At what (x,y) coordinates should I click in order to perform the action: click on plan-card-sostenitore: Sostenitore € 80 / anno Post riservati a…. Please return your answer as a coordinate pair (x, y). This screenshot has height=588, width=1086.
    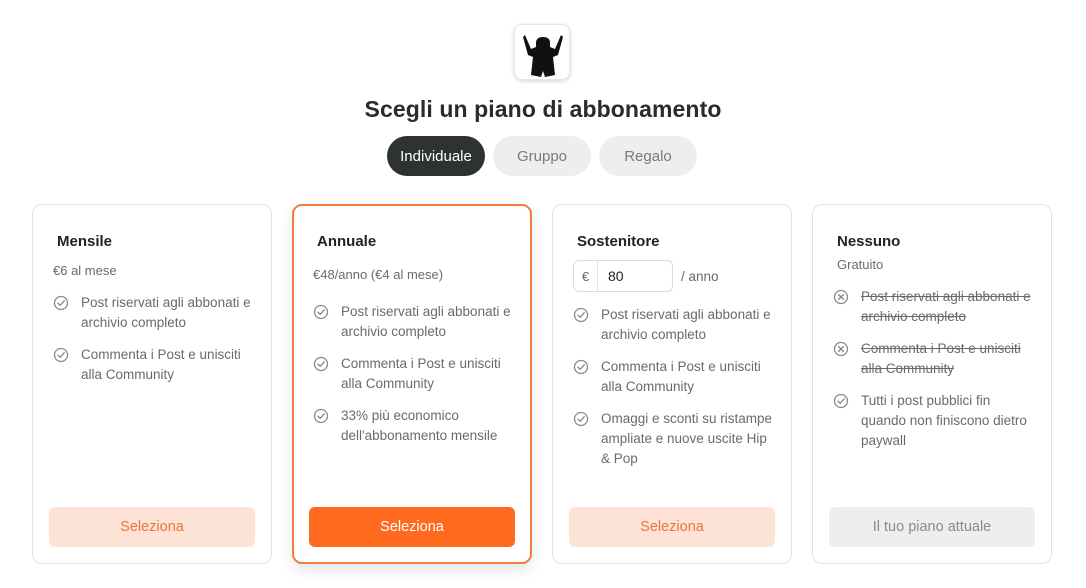
    Looking at the image, I should click on (672, 384).